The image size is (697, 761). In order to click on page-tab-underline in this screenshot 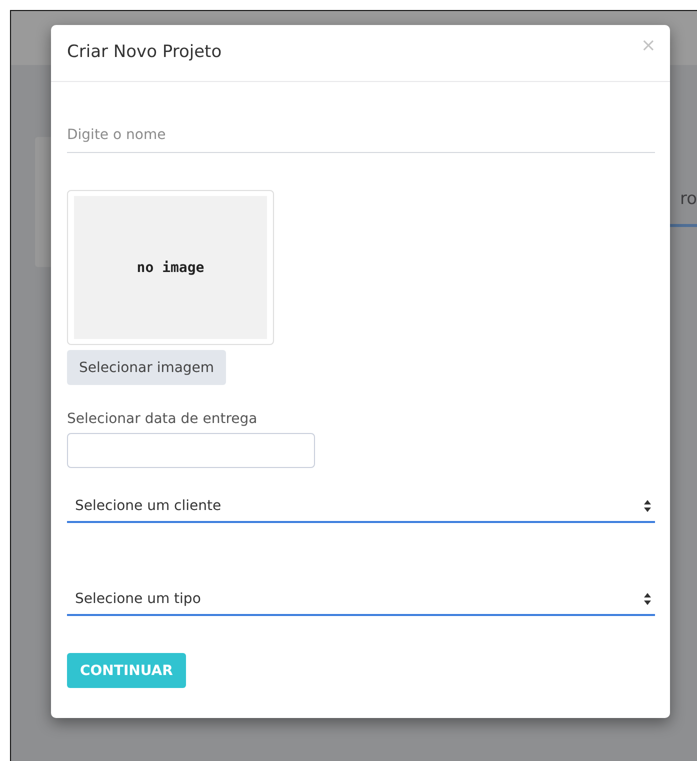, I will do `click(683, 225)`.